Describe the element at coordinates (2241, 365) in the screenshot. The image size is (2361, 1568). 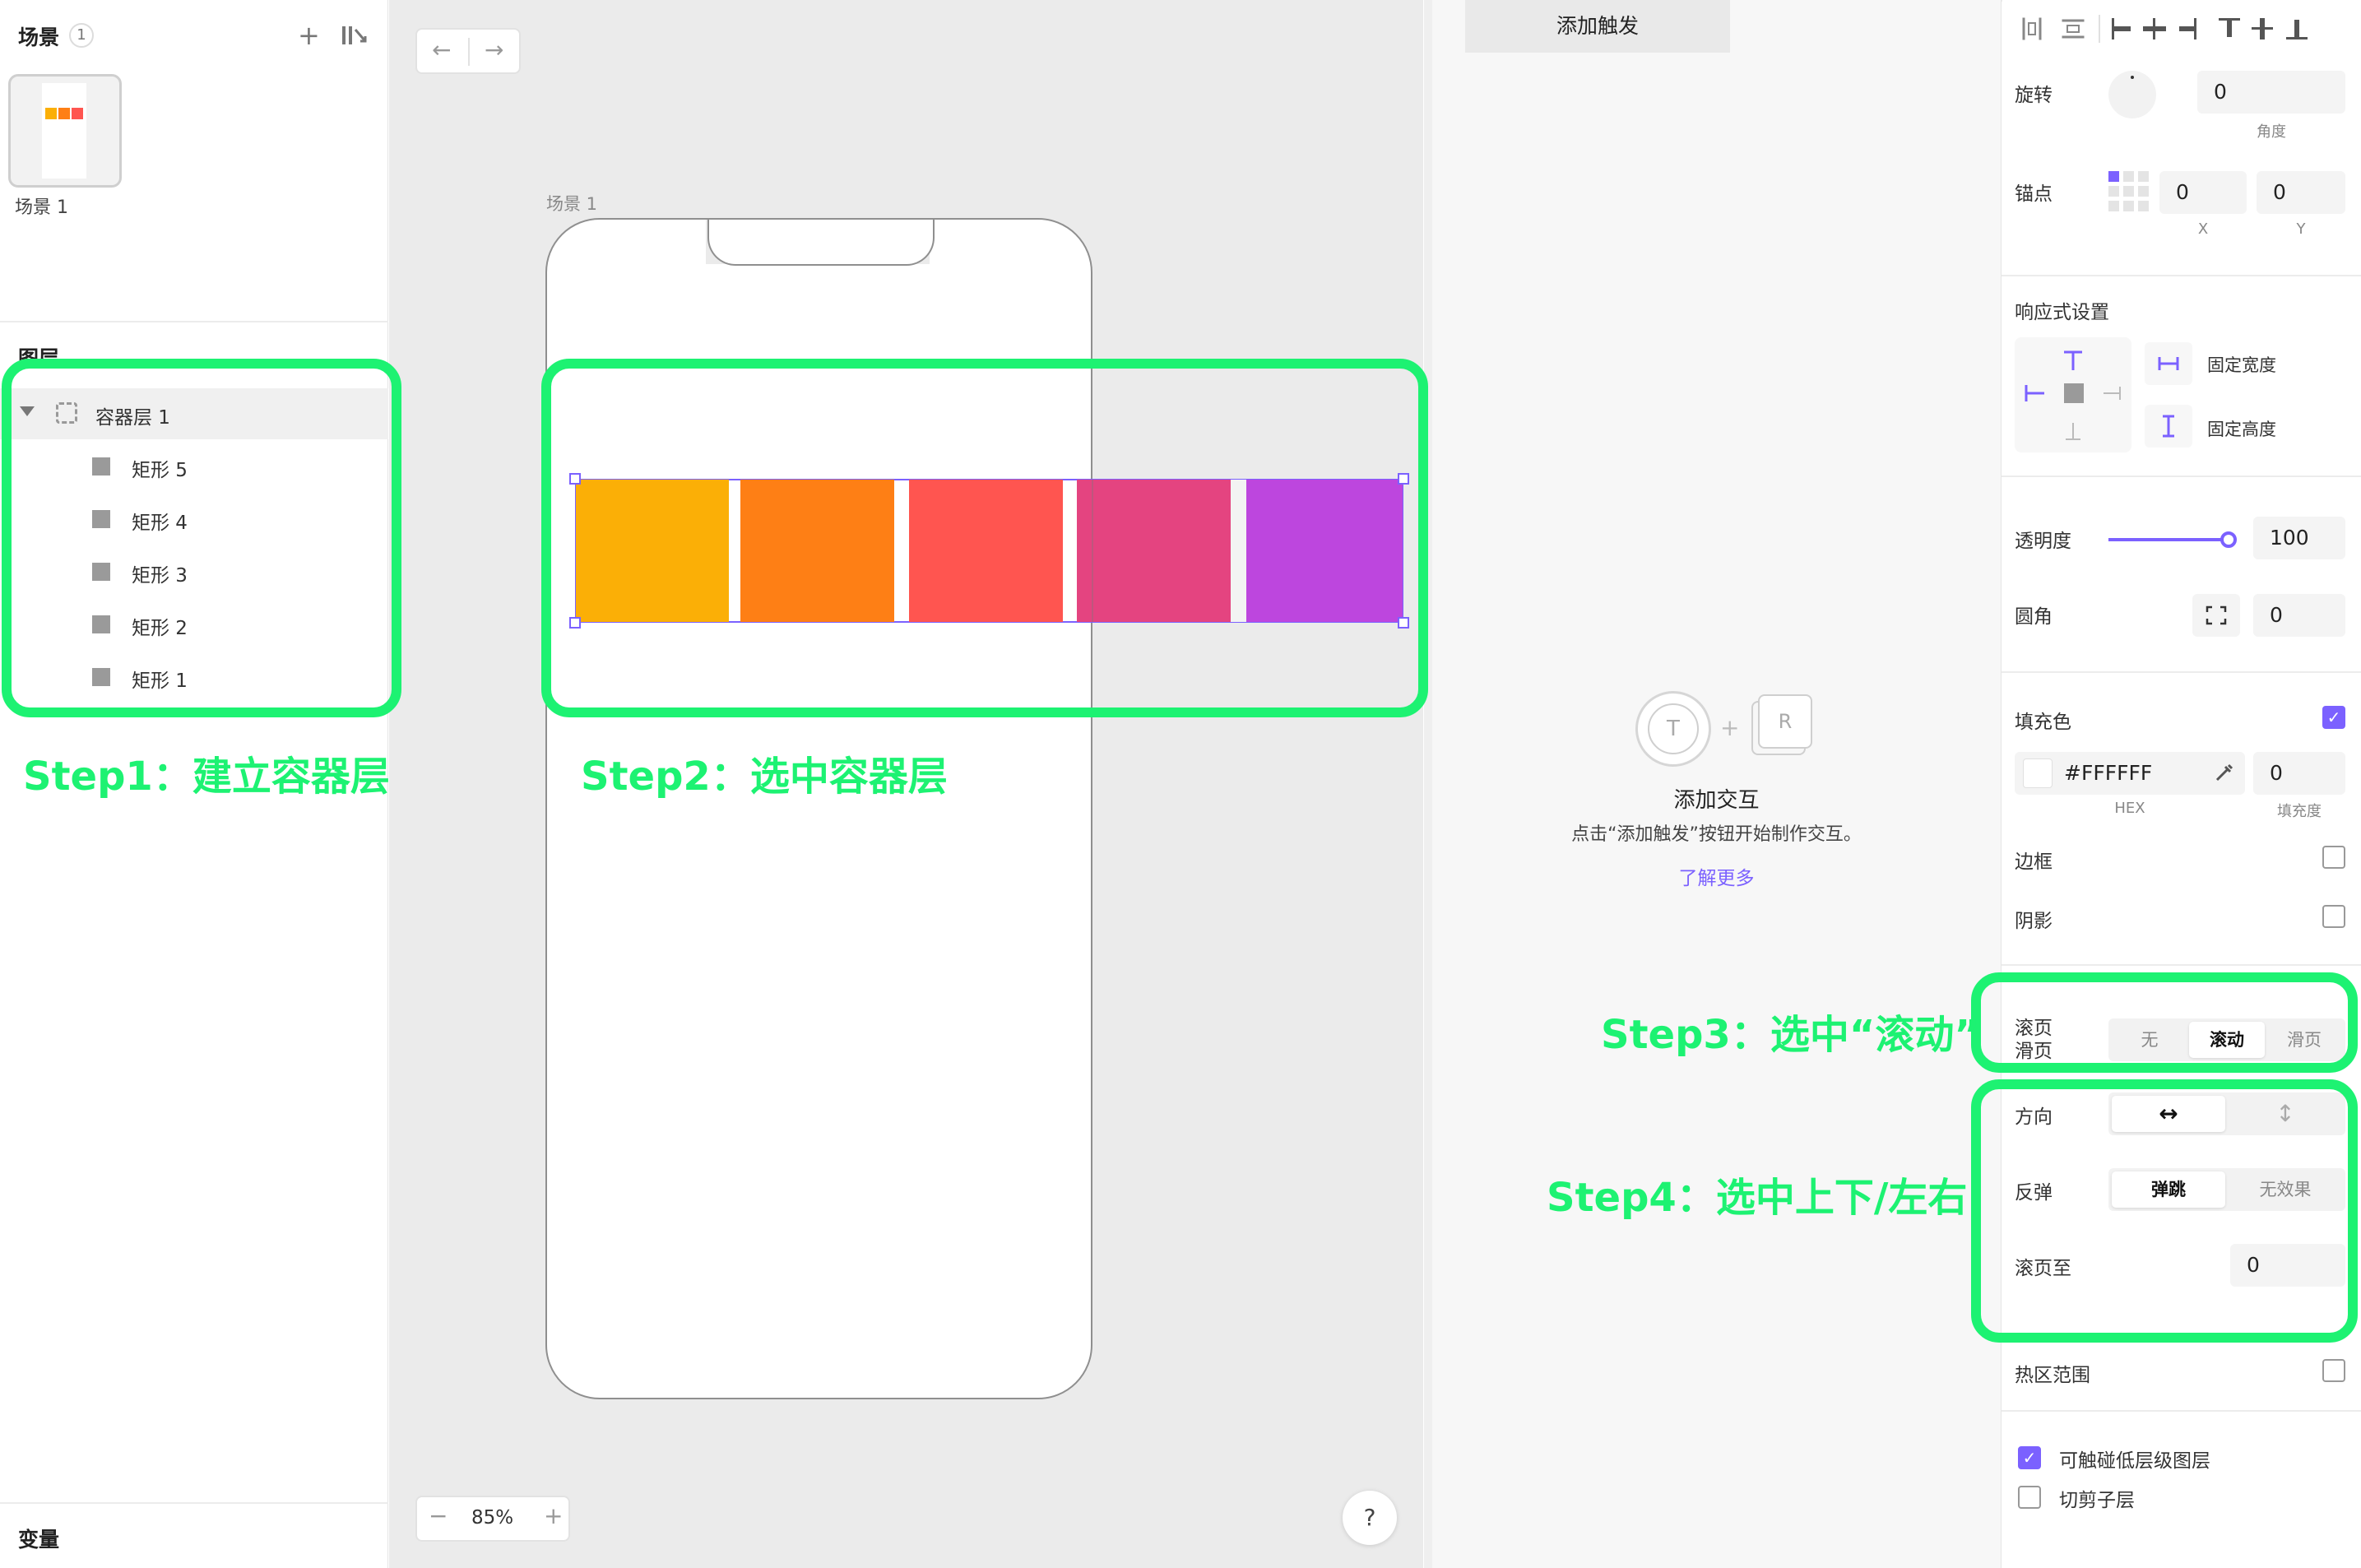
I see `fixed-width-label: 固定宽度` at that location.